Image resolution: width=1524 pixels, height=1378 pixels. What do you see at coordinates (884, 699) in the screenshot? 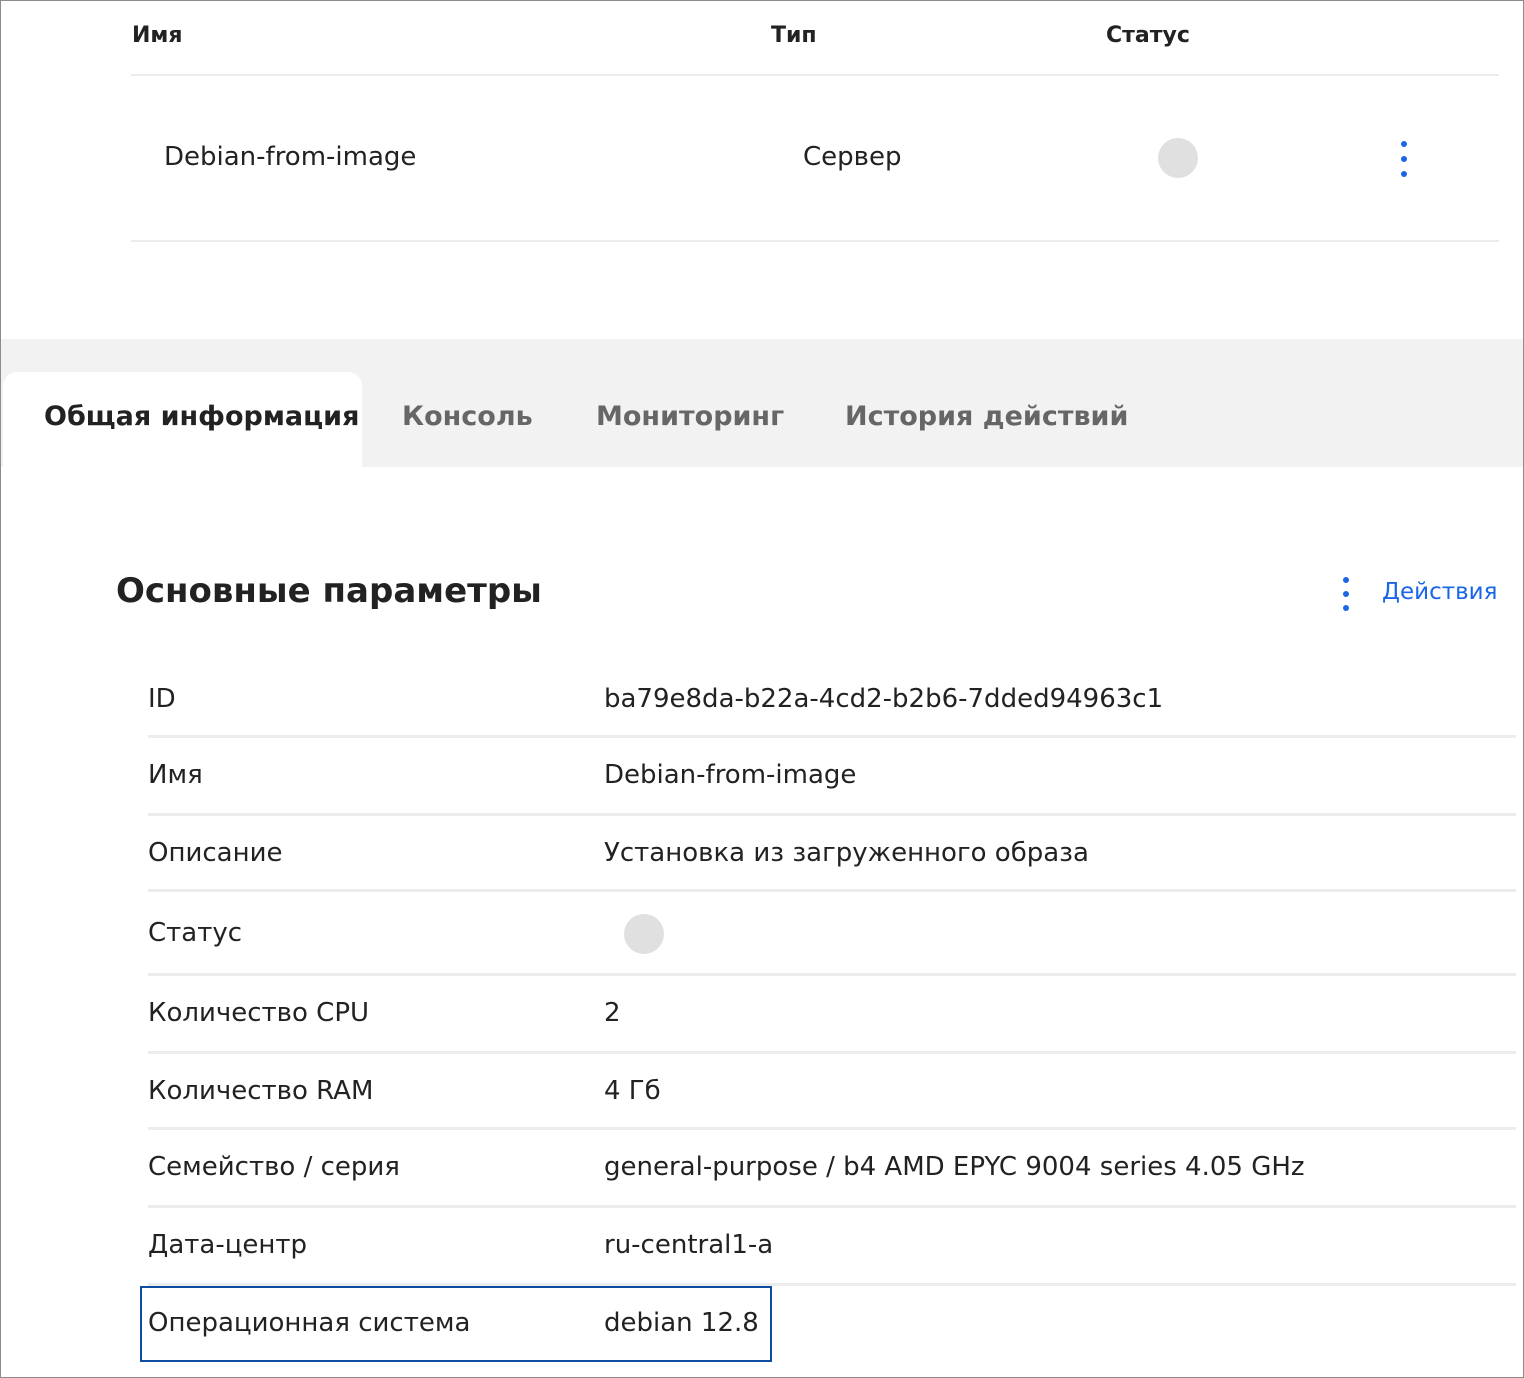
I see `param-value-id: ba79e8da-b22a-4cd2-b2b6-7dded94963c1` at bounding box center [884, 699].